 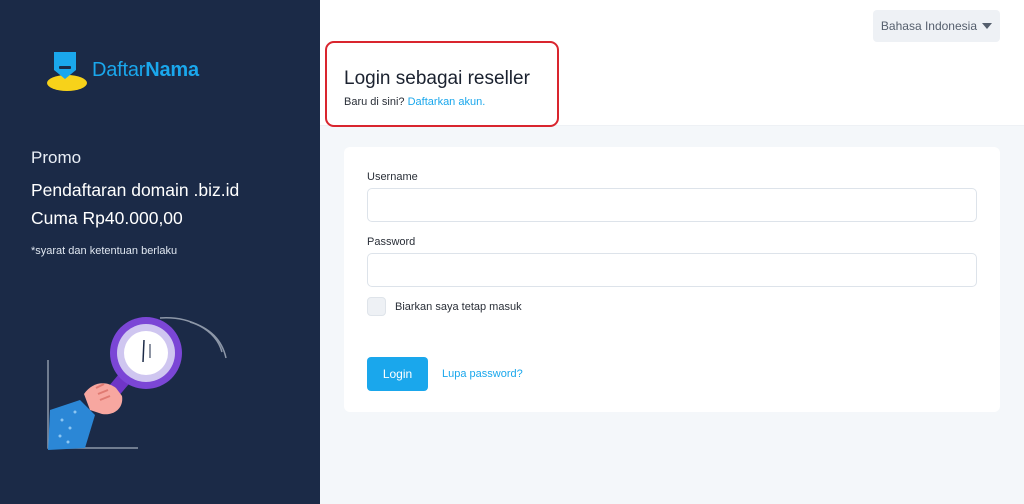 I want to click on username-input, so click(x=672, y=205).